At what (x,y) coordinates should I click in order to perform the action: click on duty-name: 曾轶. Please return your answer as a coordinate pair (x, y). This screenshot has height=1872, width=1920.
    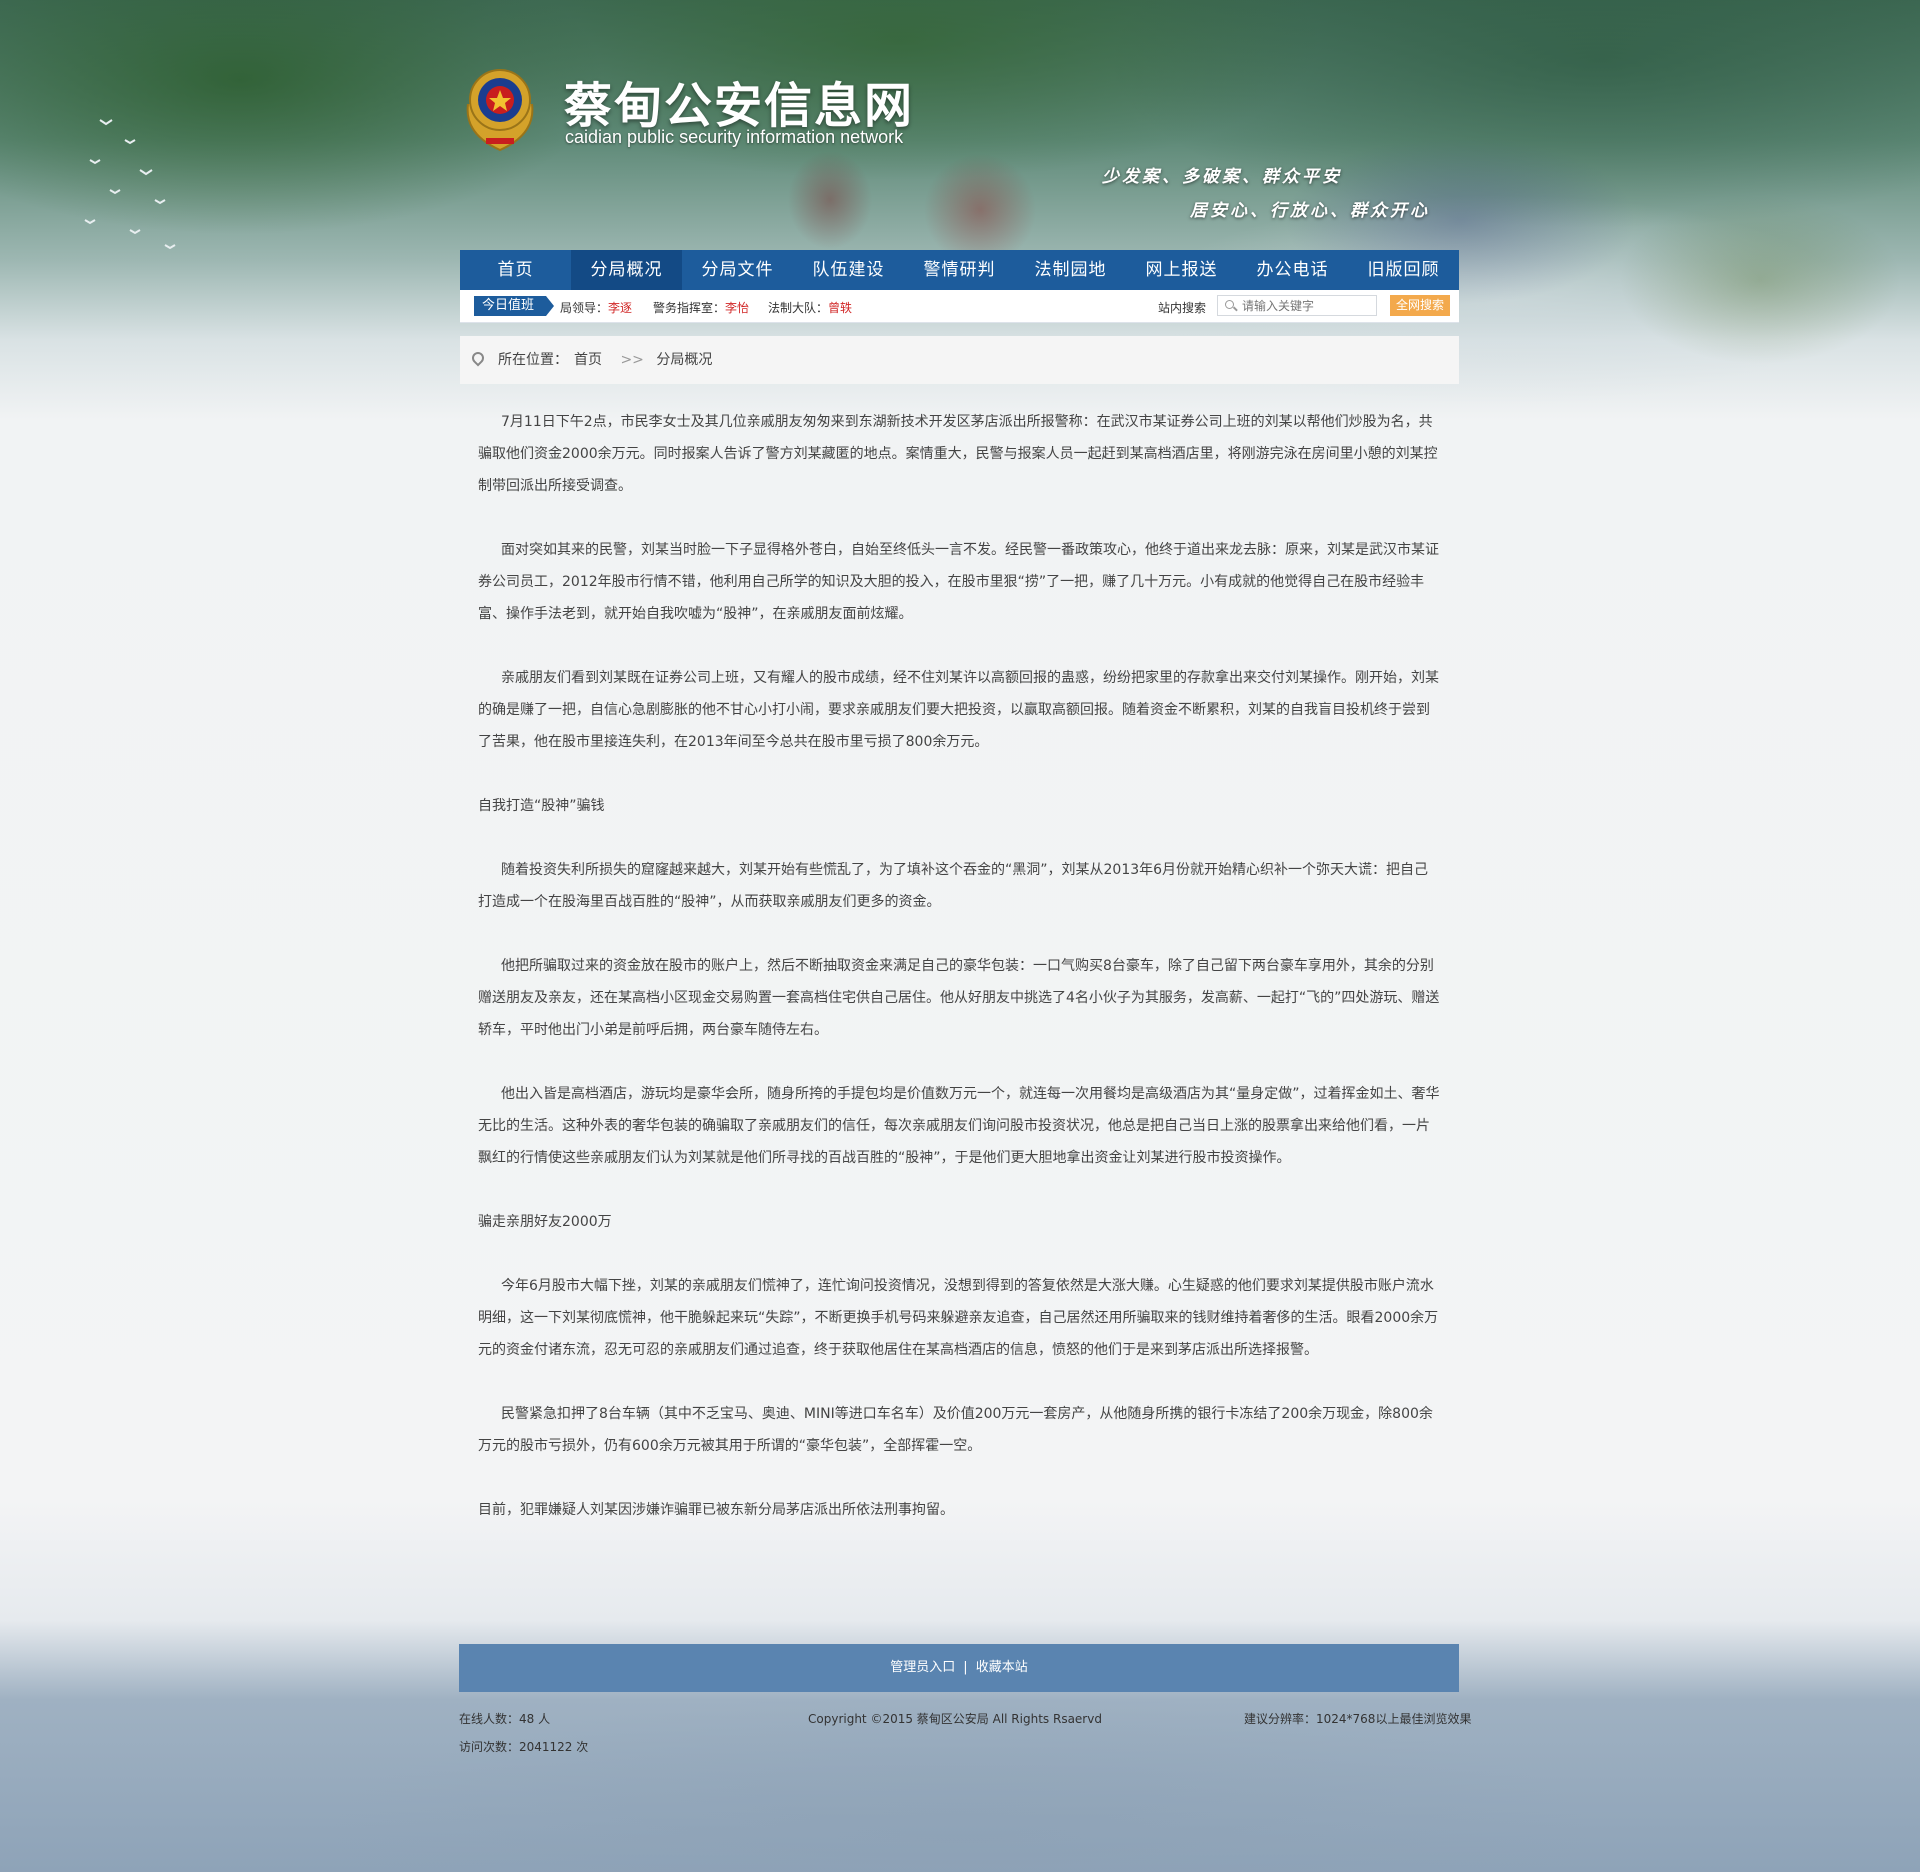
    Looking at the image, I should click on (840, 308).